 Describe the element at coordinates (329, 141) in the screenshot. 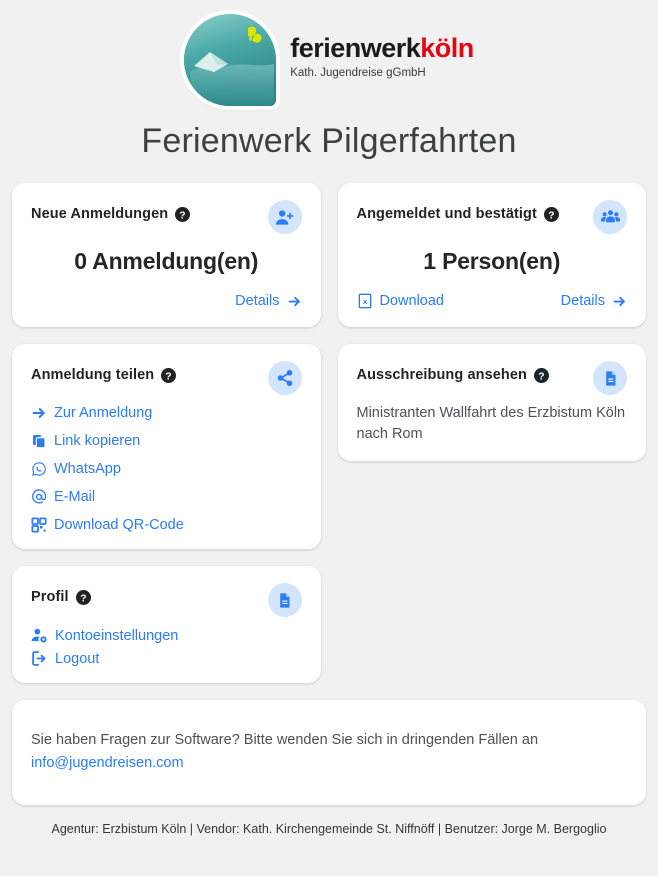

I see `page-title: Ferienwerk Pilgerfahrten` at that location.